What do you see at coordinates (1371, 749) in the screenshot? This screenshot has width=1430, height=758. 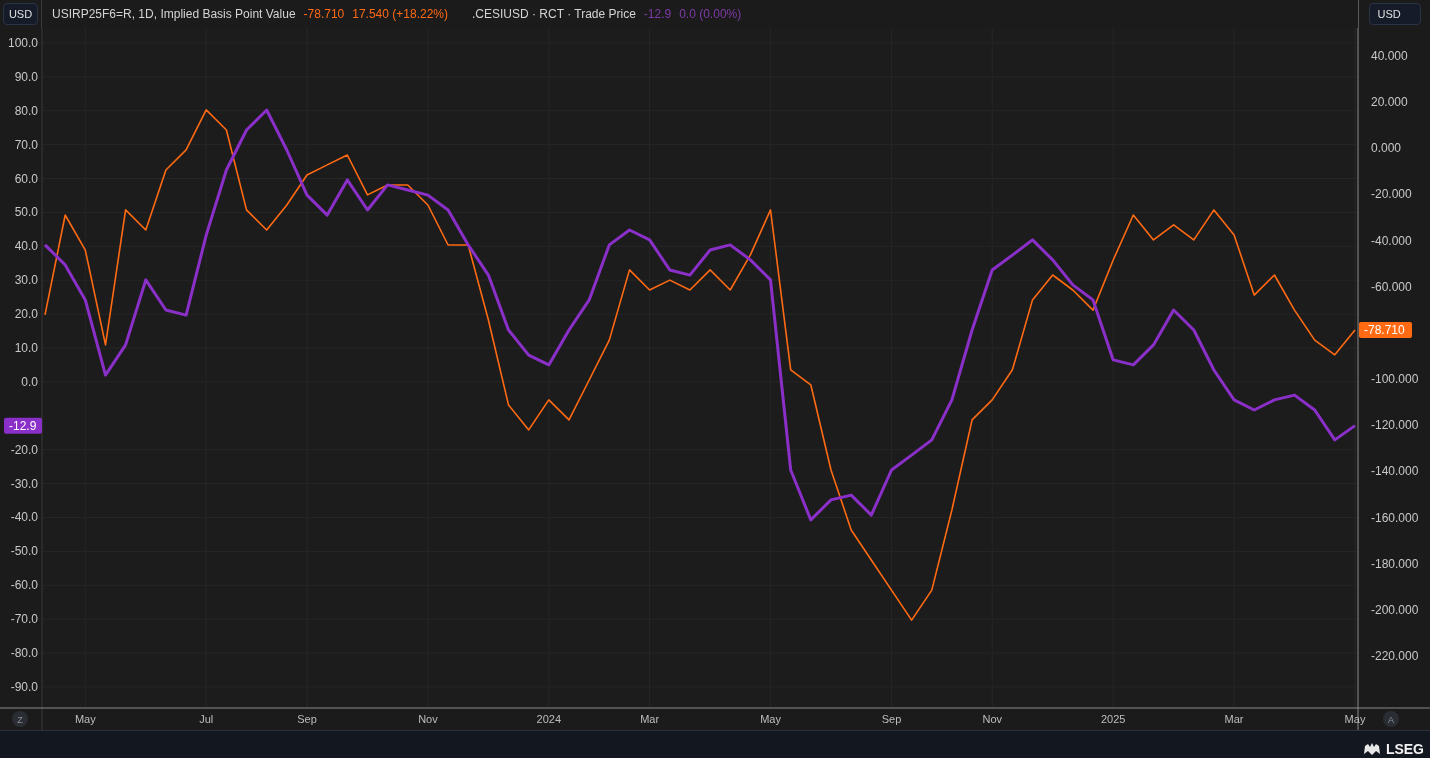 I see `crest-icon` at bounding box center [1371, 749].